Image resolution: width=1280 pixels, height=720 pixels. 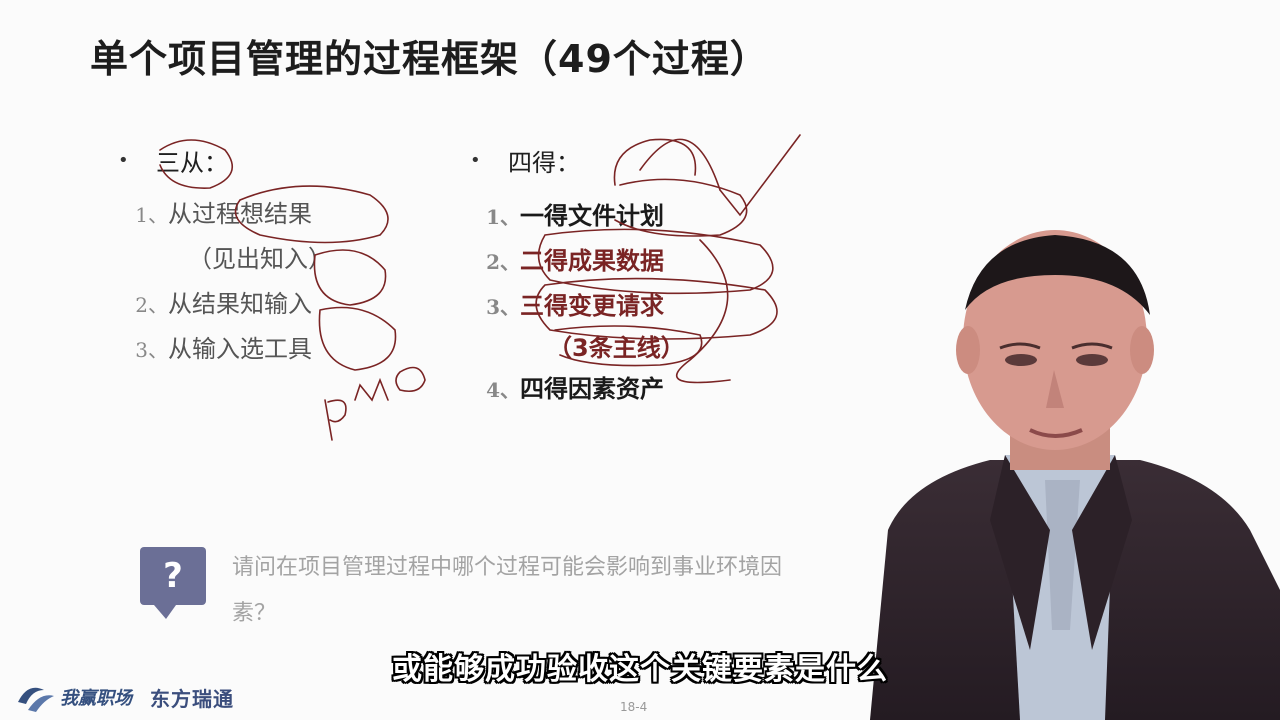 I want to click on four-outcomes-heading: • 四得：, so click(x=525, y=162).